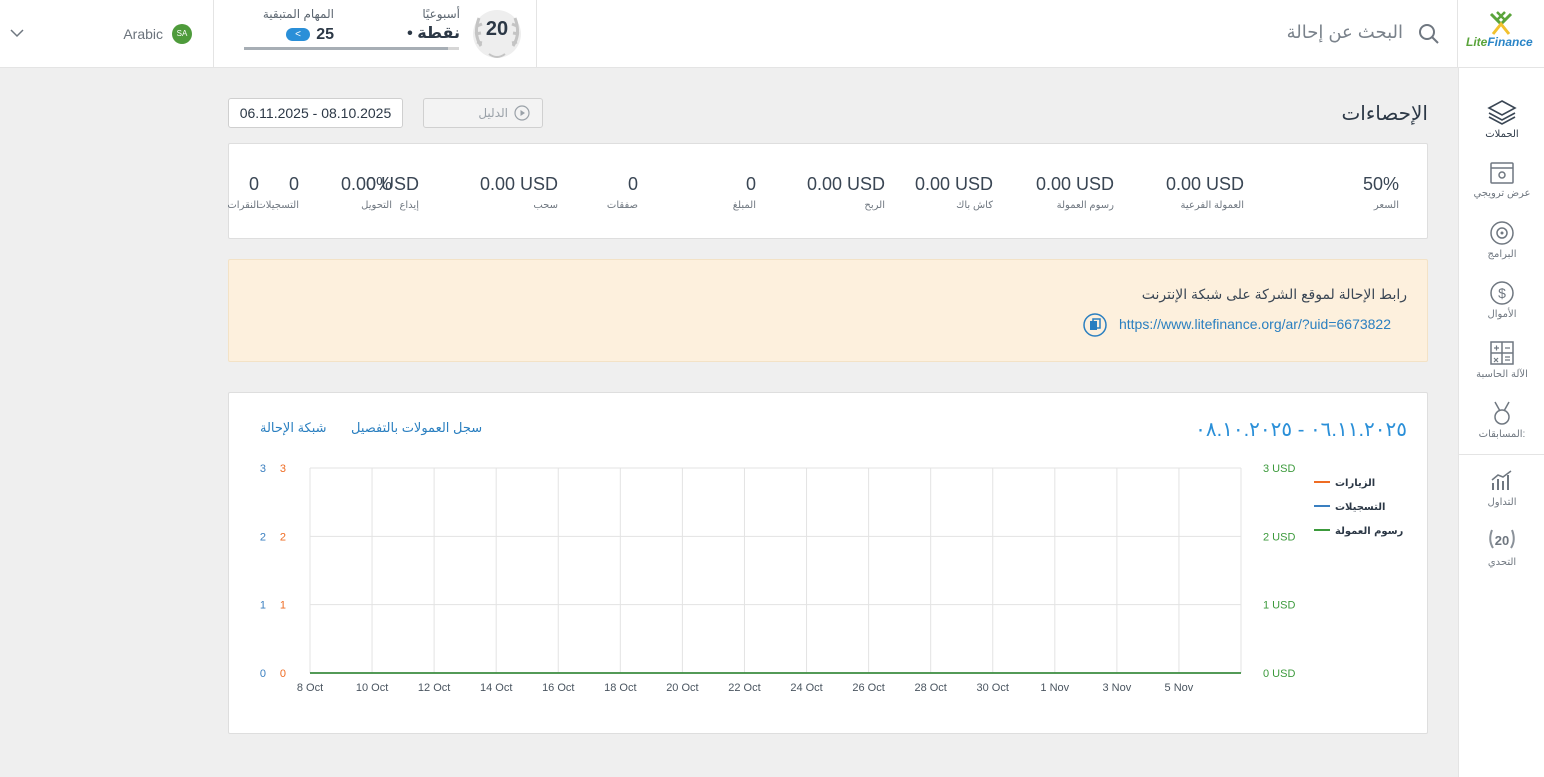 Image resolution: width=1544 pixels, height=777 pixels. What do you see at coordinates (744, 192) in the screenshot?
I see `stat-item: 0 المبلغ` at bounding box center [744, 192].